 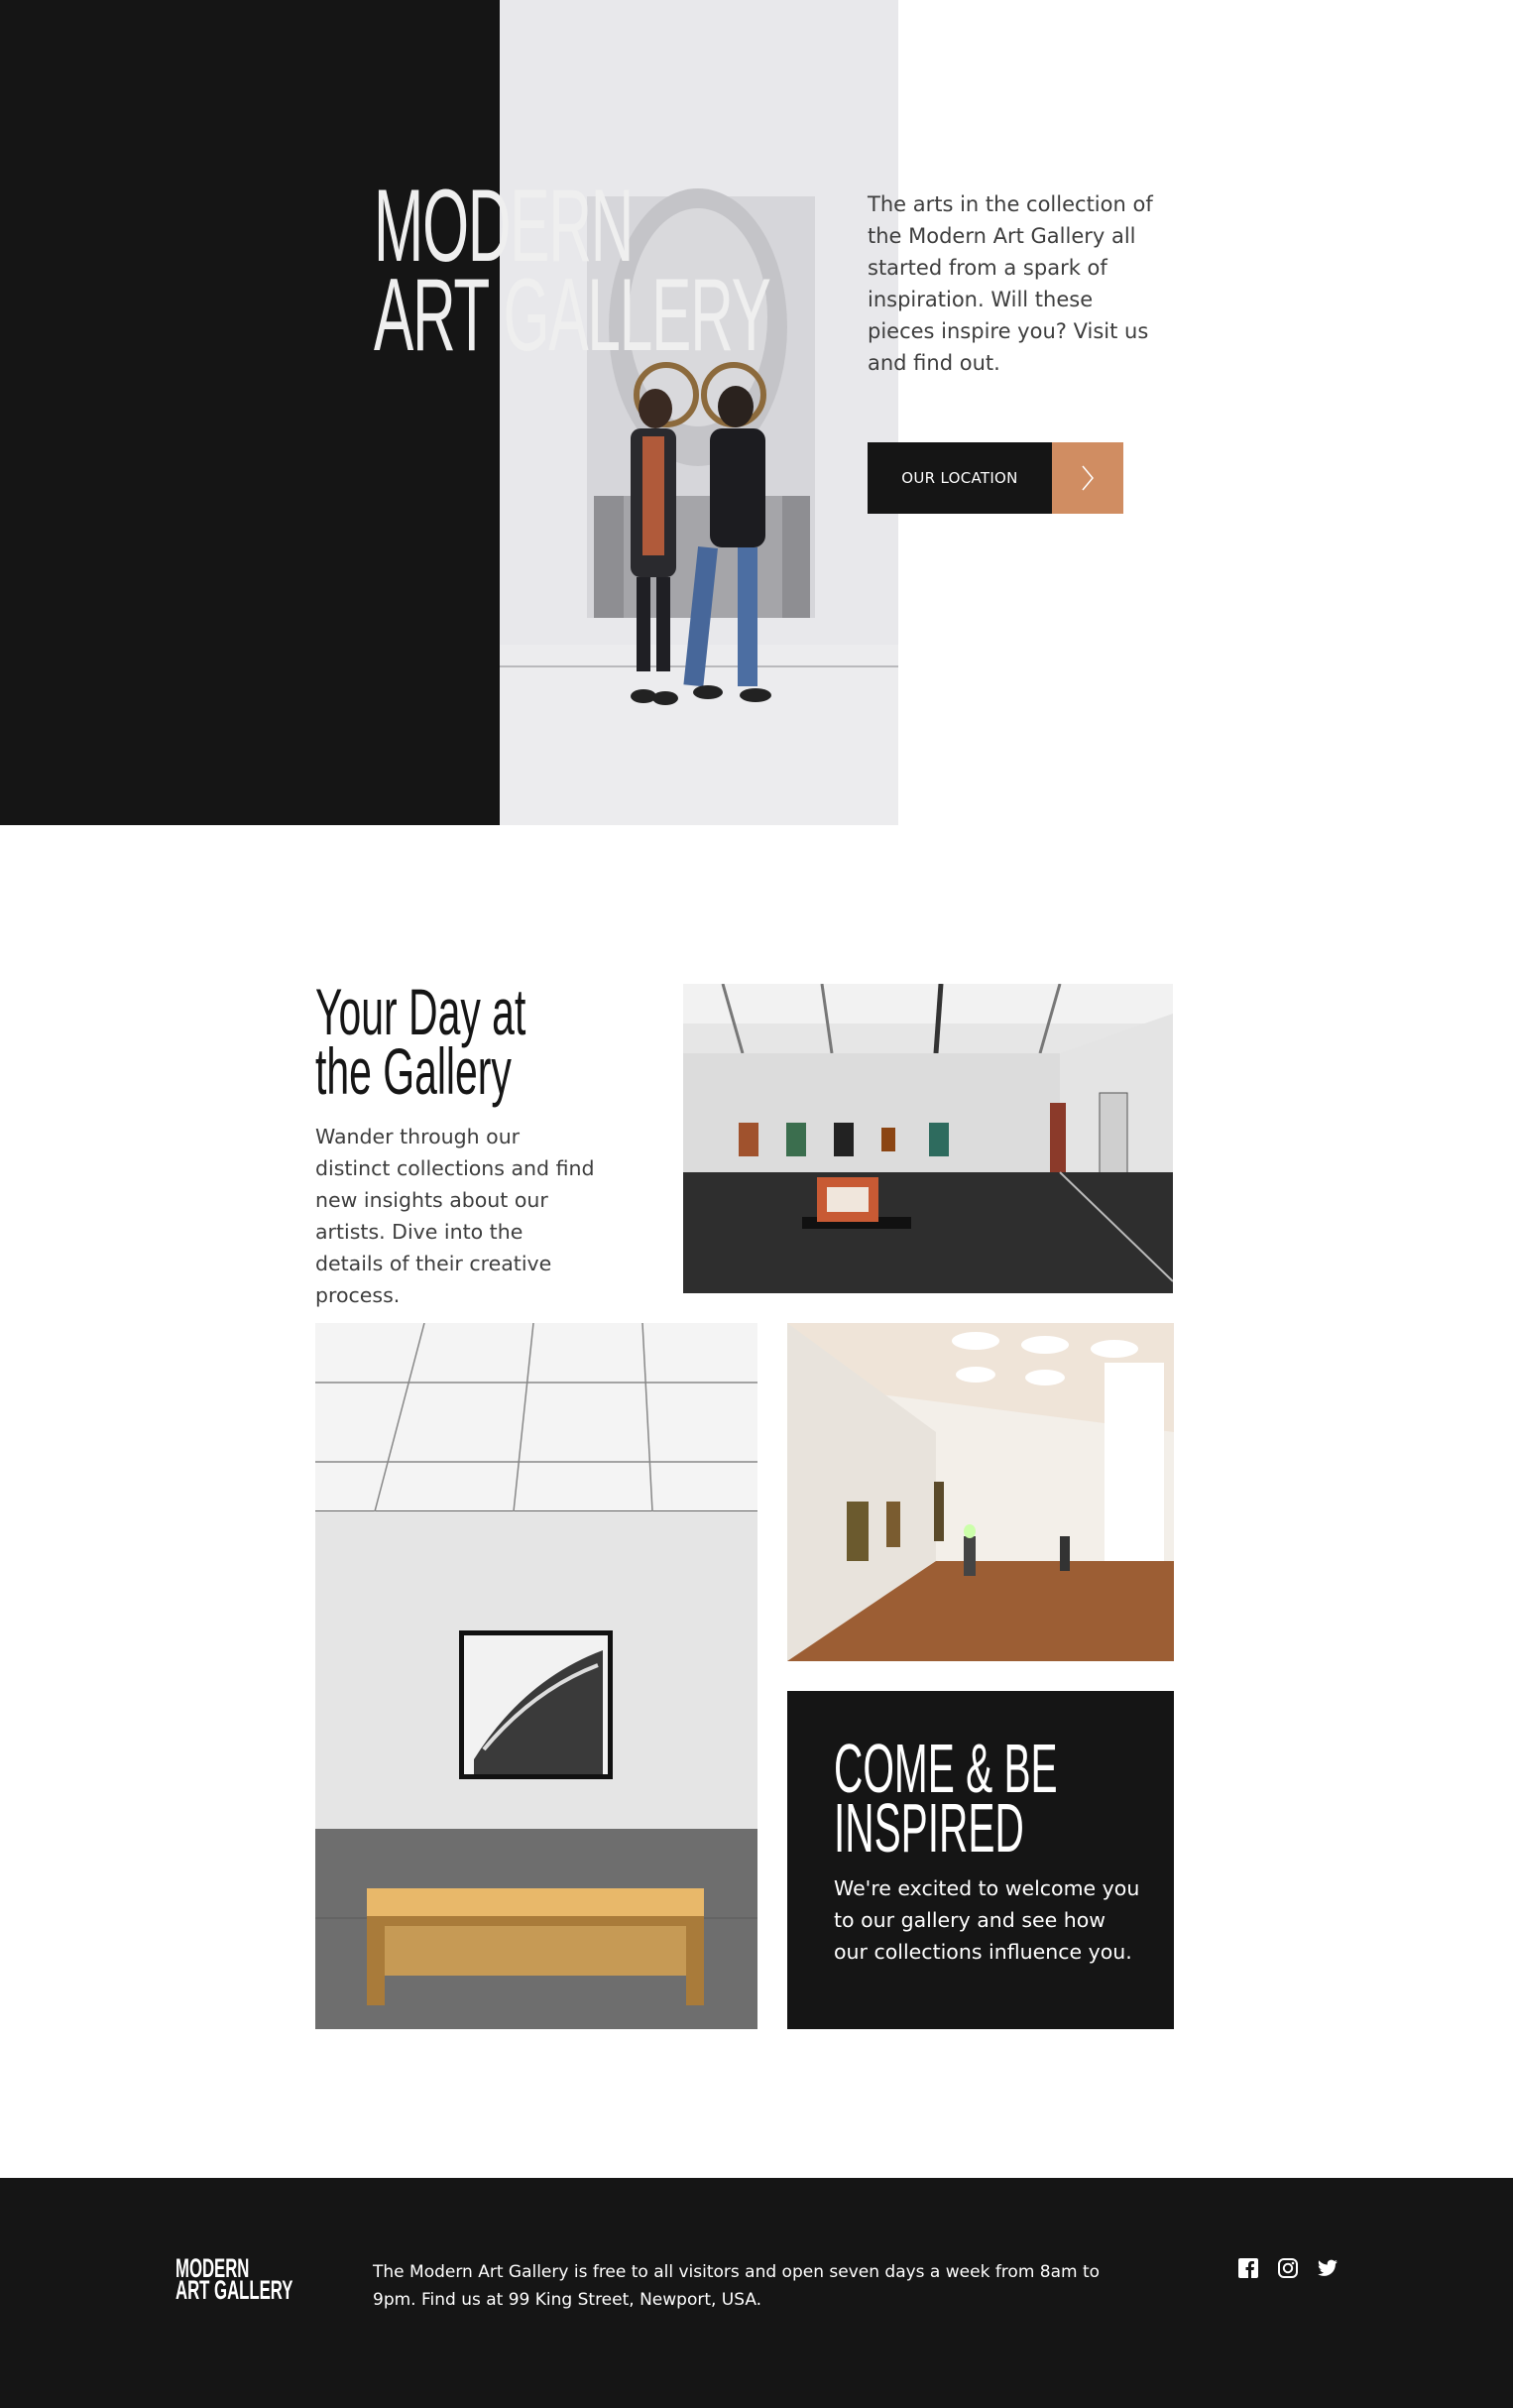 What do you see at coordinates (1087, 478) in the screenshot?
I see `chevron-right-icon` at bounding box center [1087, 478].